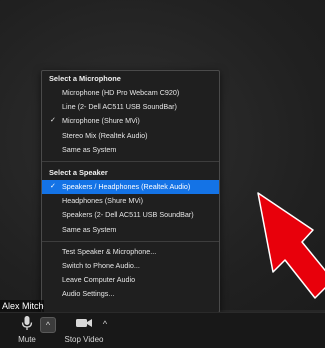 Image resolution: width=325 pixels, height=348 pixels. Describe the element at coordinates (102, 201) in the screenshot. I see `speaker-option-label: Headphones (Shure MVi)` at that location.